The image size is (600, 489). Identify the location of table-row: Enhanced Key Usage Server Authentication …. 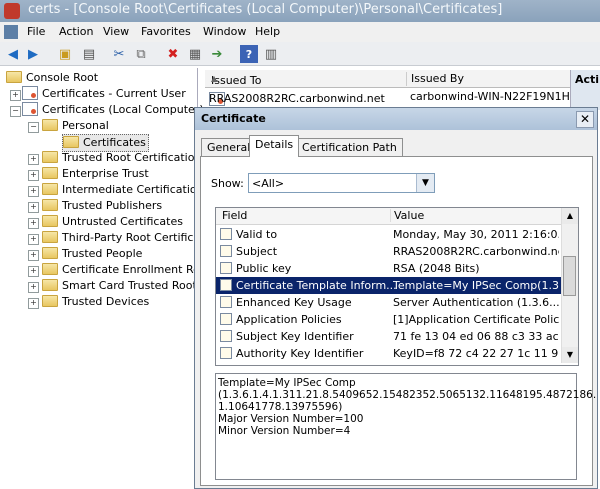
(389, 302).